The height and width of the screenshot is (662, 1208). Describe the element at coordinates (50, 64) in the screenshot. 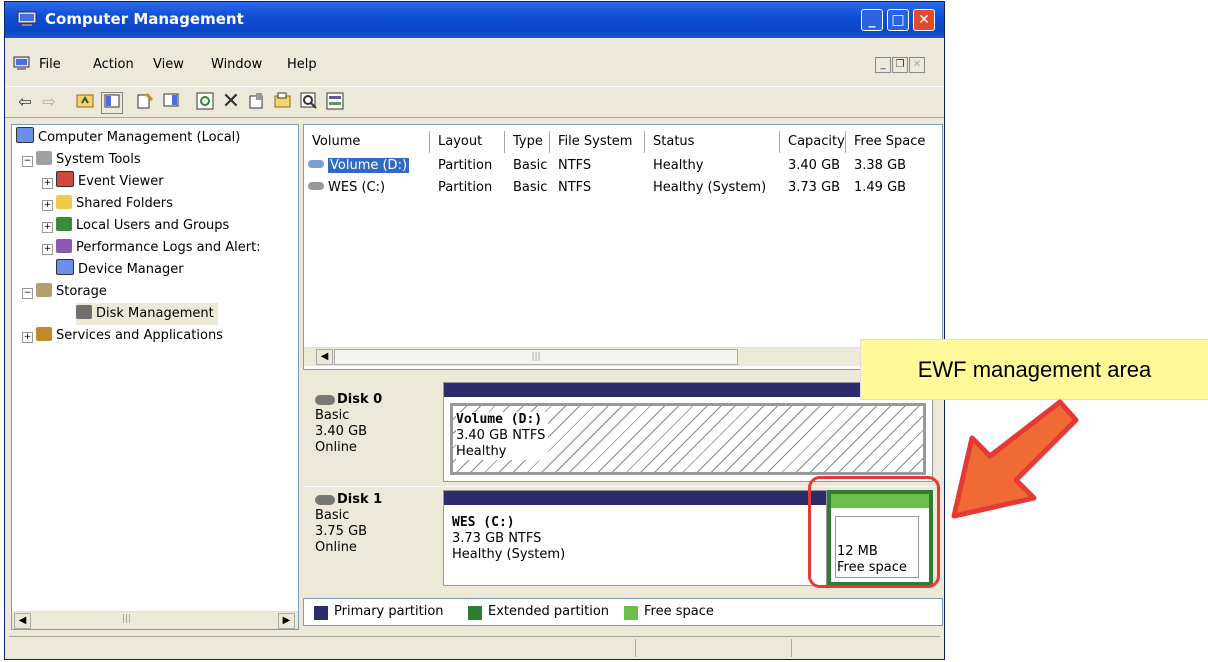

I see `menu-file: File` at that location.